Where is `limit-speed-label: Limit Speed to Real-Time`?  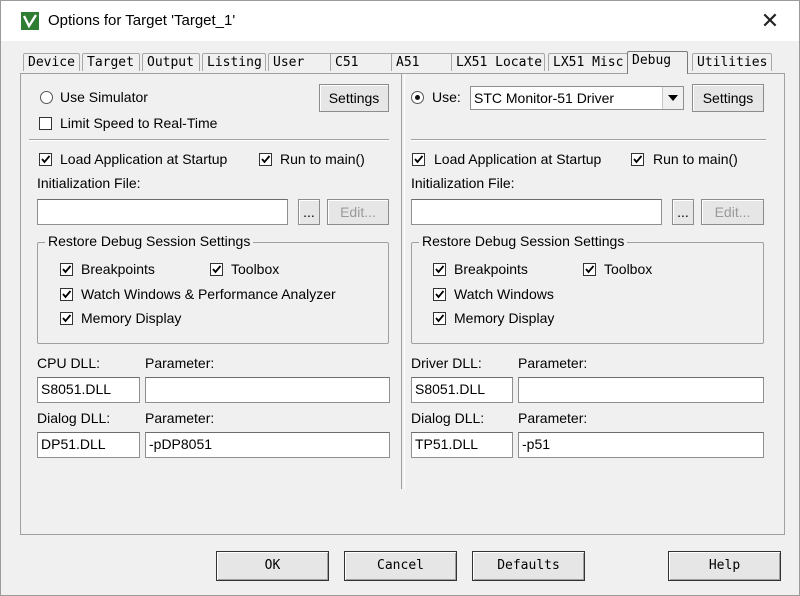 limit-speed-label: Limit Speed to Real-Time is located at coordinates (139, 123).